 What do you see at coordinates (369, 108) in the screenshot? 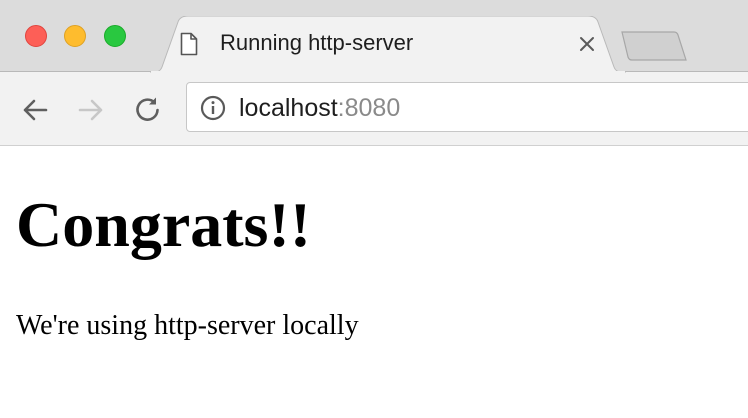
I see `url-port: :8080` at bounding box center [369, 108].